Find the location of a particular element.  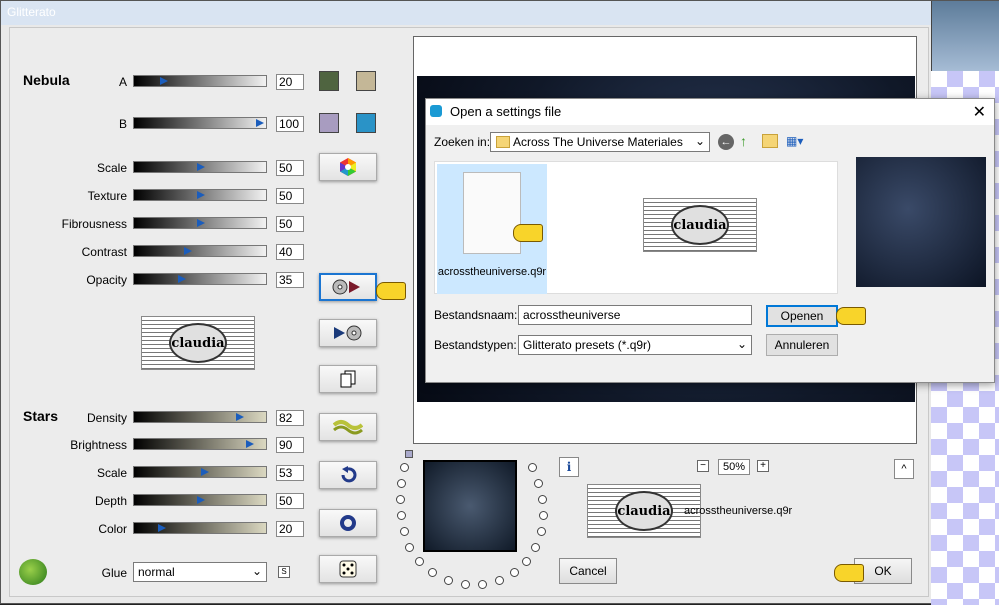

file-item-selected: acrosstheuniverse.q9r is located at coordinates (492, 229).